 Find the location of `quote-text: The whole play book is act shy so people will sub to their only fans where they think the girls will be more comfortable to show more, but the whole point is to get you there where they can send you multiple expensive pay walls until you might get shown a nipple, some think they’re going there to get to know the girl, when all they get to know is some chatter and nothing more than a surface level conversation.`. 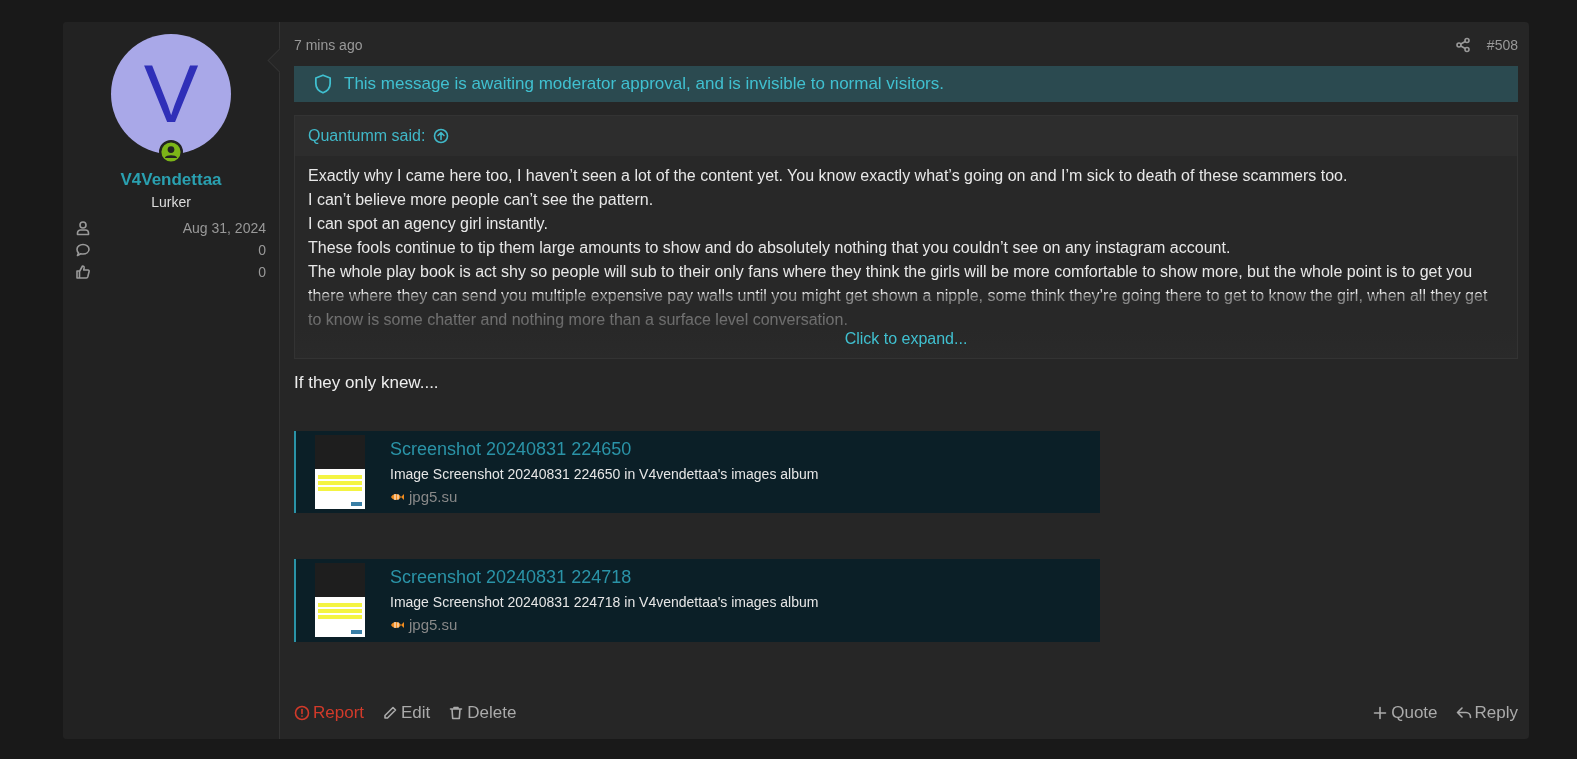

quote-text: The whole play book is act shy so people will sub to their only fans where they think the girls will be more comfortable to show more, but the whole point is to get you there where they can send you multiple expensive pay walls until you might get shown a nipple, some think they’re going there to get to know the girl, when all they get to know is some chatter and nothing more than a surface level conversation. is located at coordinates (898, 296).